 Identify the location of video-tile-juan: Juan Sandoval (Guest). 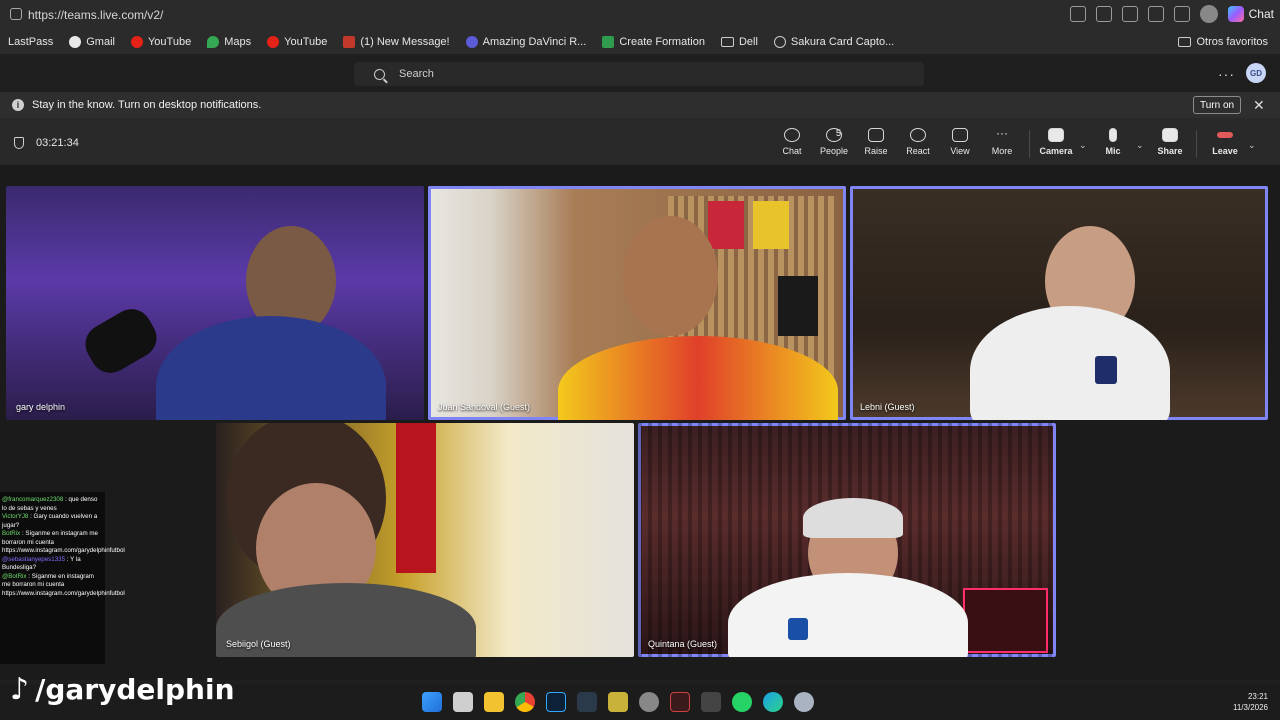
(637, 303).